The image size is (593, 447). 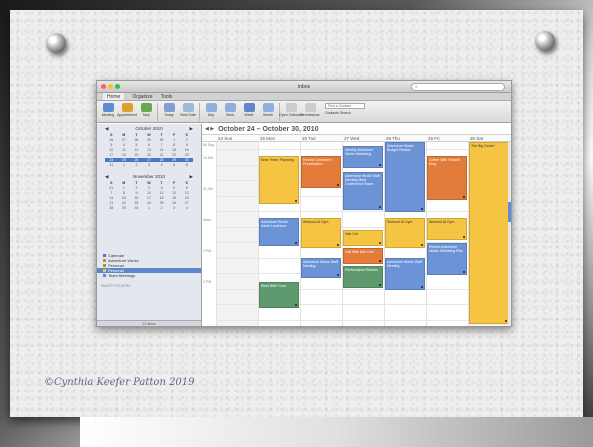 What do you see at coordinates (161, 145) in the screenshot?
I see `mini-calendar-day: 7` at bounding box center [161, 145].